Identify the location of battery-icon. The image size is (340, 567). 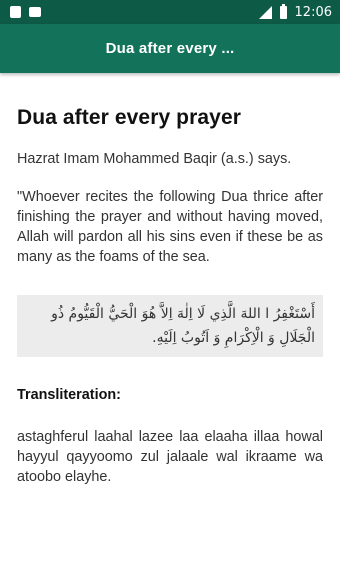
(283, 11).